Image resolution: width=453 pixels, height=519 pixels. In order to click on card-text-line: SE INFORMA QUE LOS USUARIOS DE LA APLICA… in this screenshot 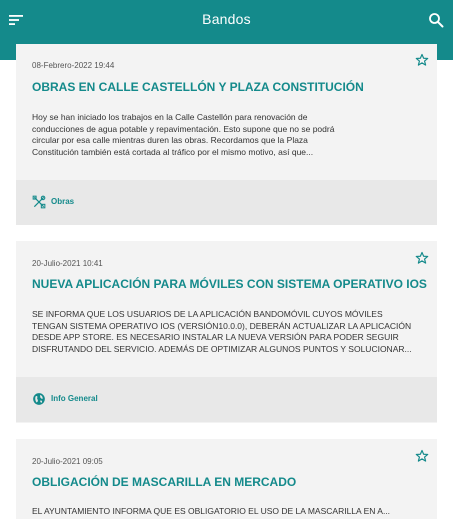, I will do `click(207, 314)`.